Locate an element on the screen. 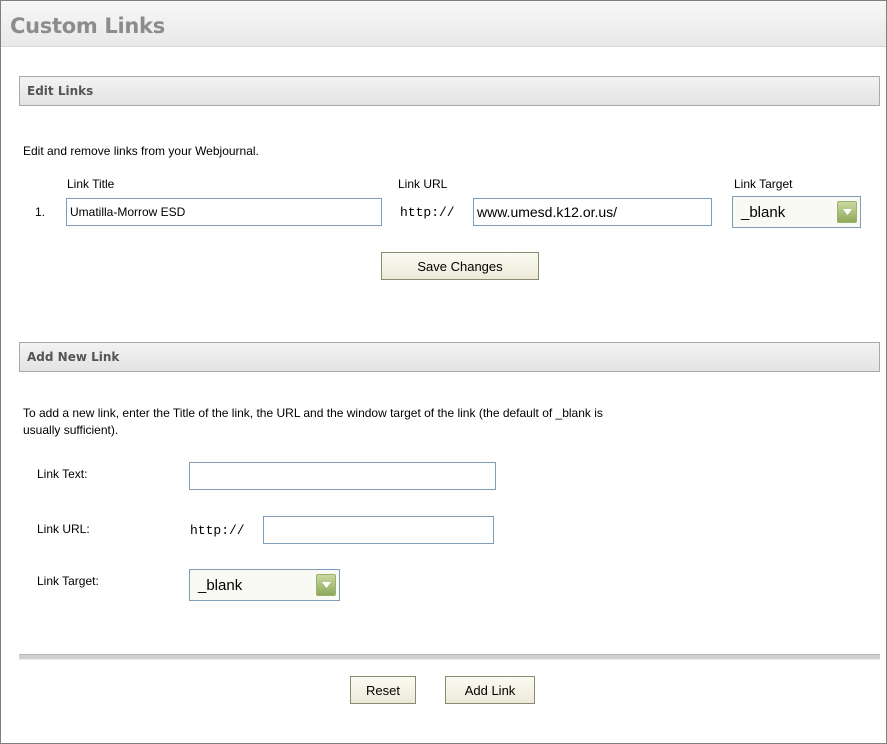  new-link-url-label: Link URL: is located at coordinates (63, 529).